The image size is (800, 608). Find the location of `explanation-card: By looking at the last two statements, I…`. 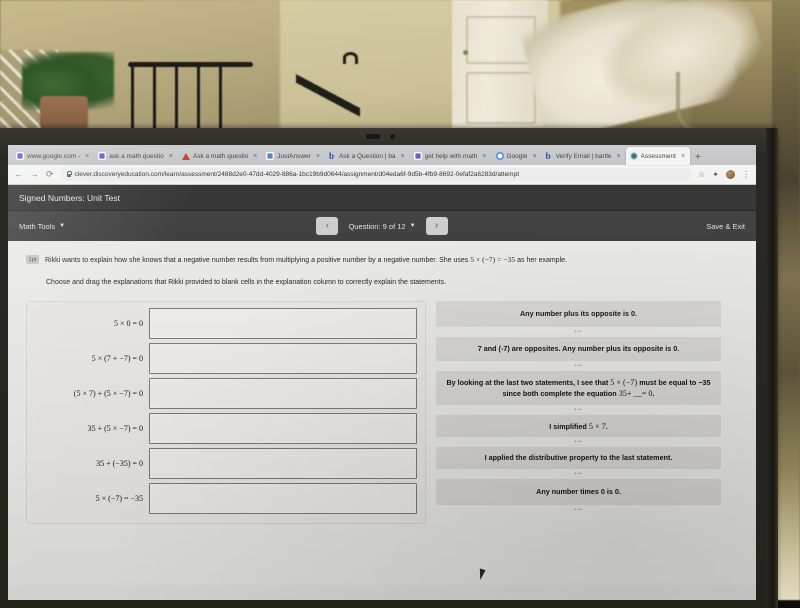

explanation-card: By looking at the last two statements, I… is located at coordinates (578, 388).